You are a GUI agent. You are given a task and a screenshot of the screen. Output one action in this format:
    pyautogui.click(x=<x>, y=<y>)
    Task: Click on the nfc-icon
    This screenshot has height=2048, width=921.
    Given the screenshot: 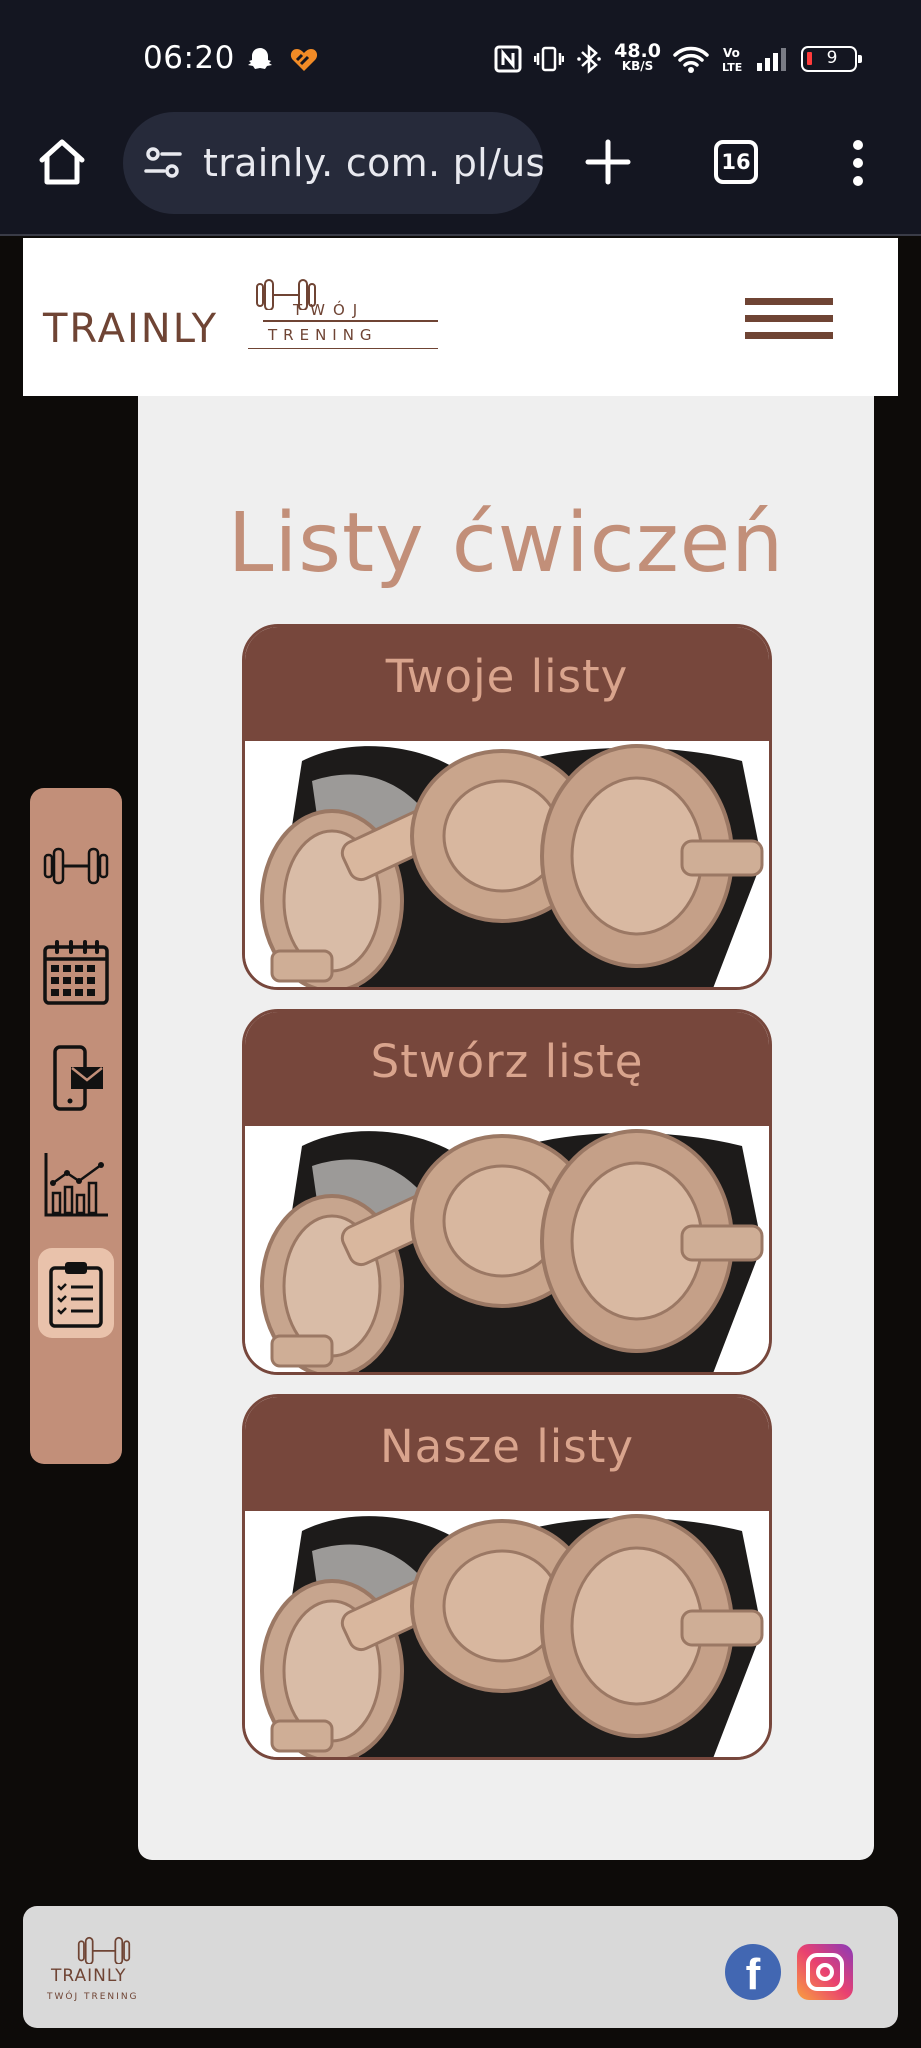 What is the action you would take?
    pyautogui.click(x=508, y=59)
    